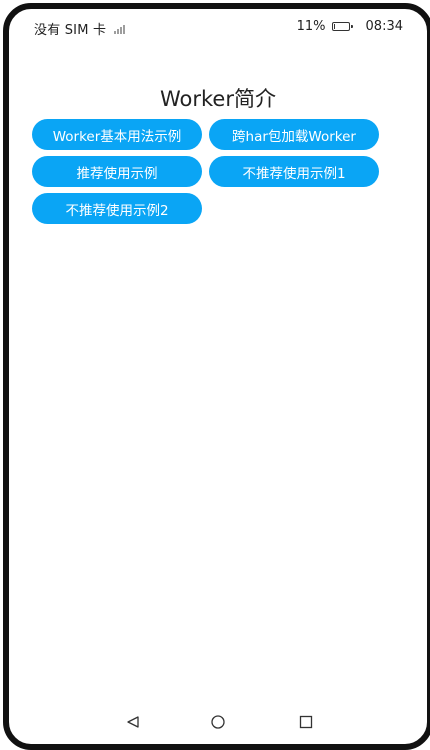 The image size is (430, 750). I want to click on recents-square-icon, so click(306, 722).